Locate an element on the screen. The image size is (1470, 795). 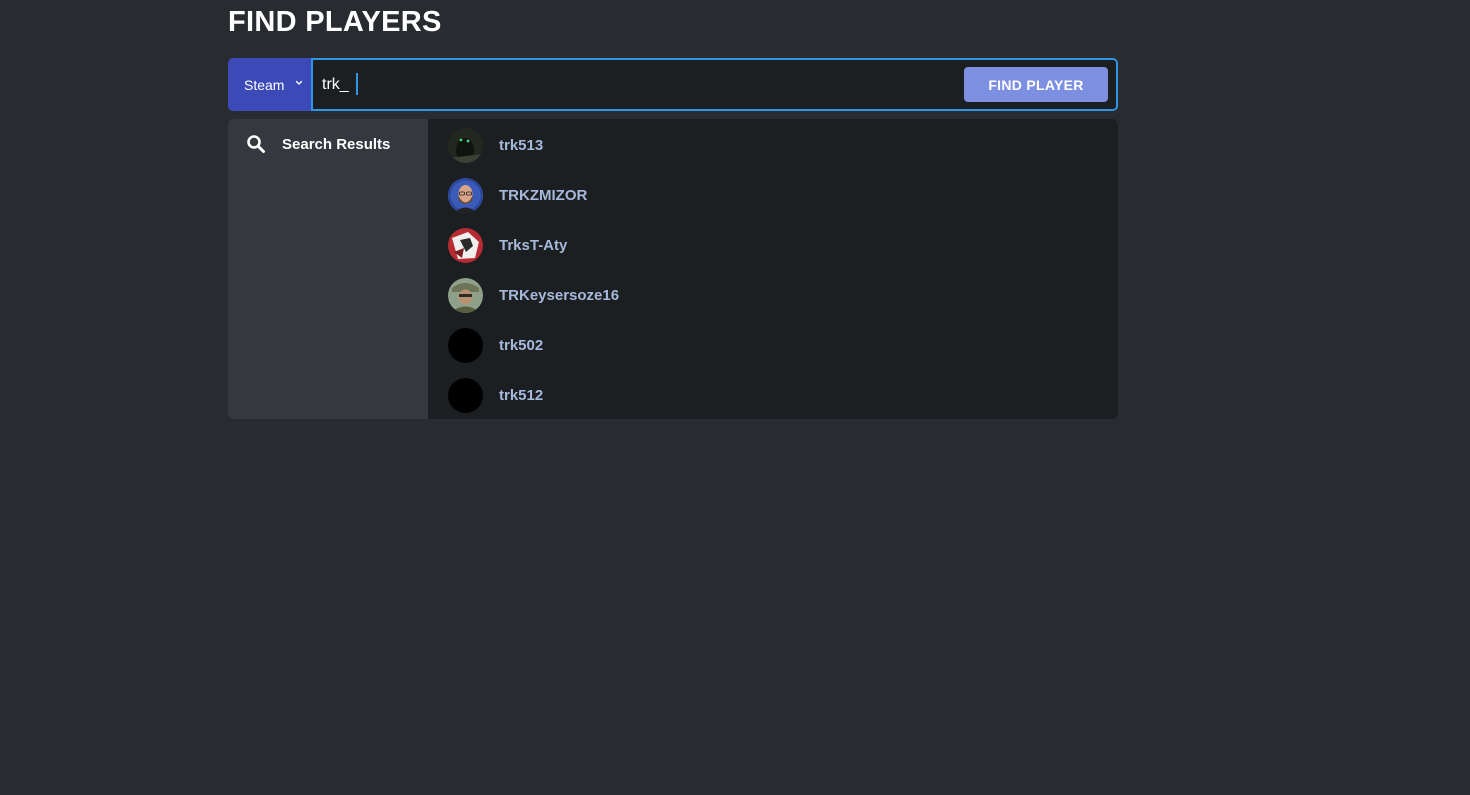
results-sidebar: Search Results is located at coordinates (328, 269).